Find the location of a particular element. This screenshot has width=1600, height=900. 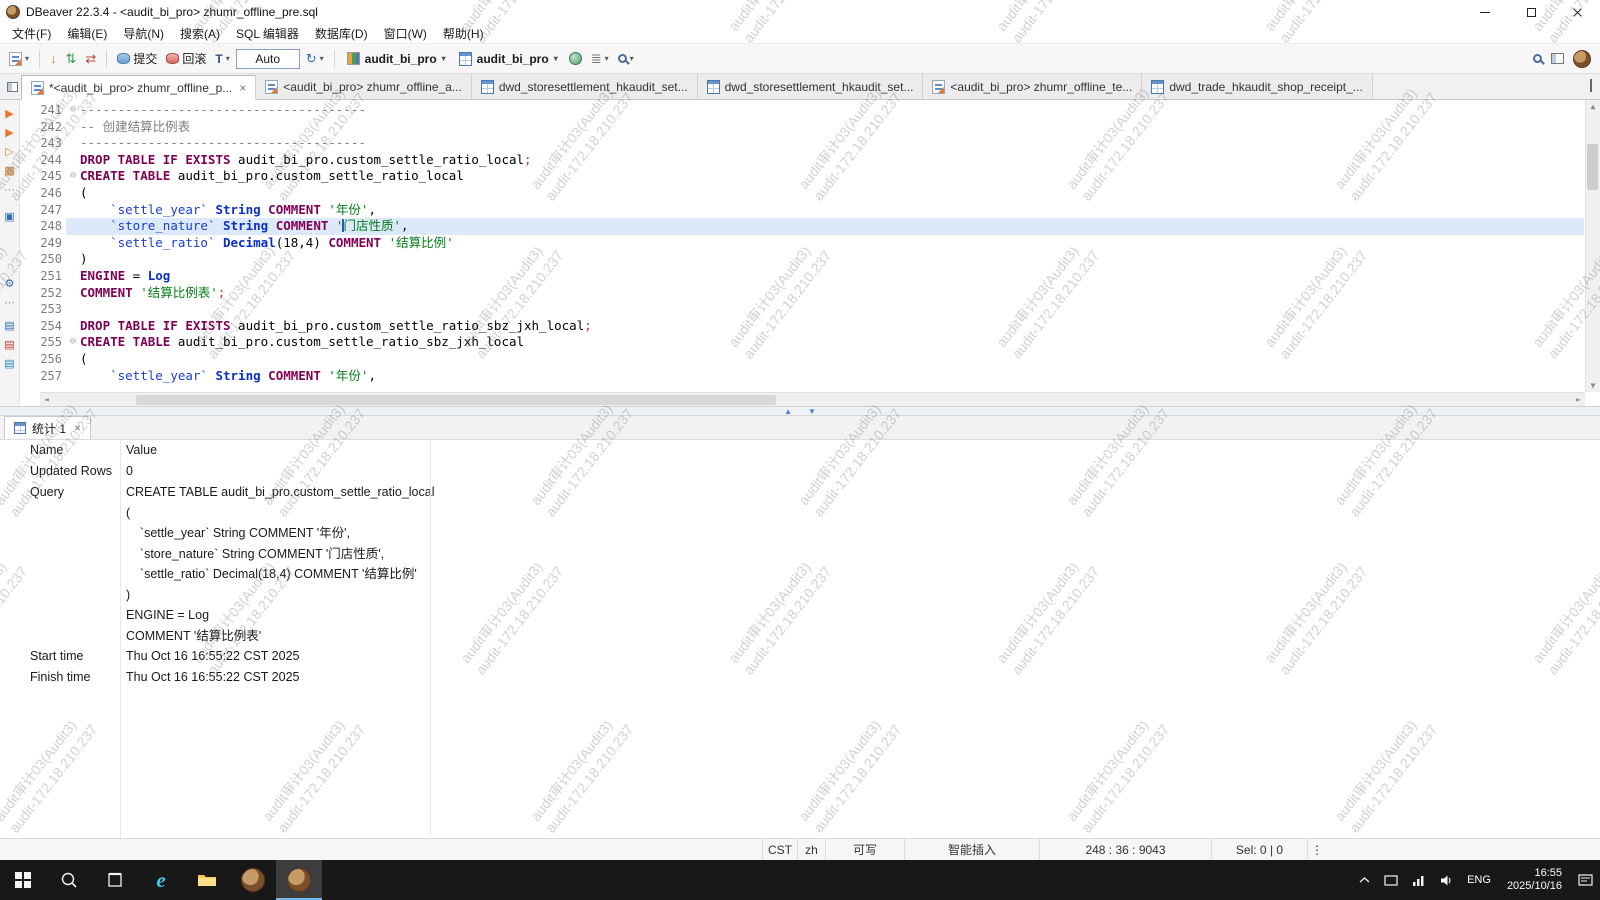

tray-tablet-button is located at coordinates (1391, 880).